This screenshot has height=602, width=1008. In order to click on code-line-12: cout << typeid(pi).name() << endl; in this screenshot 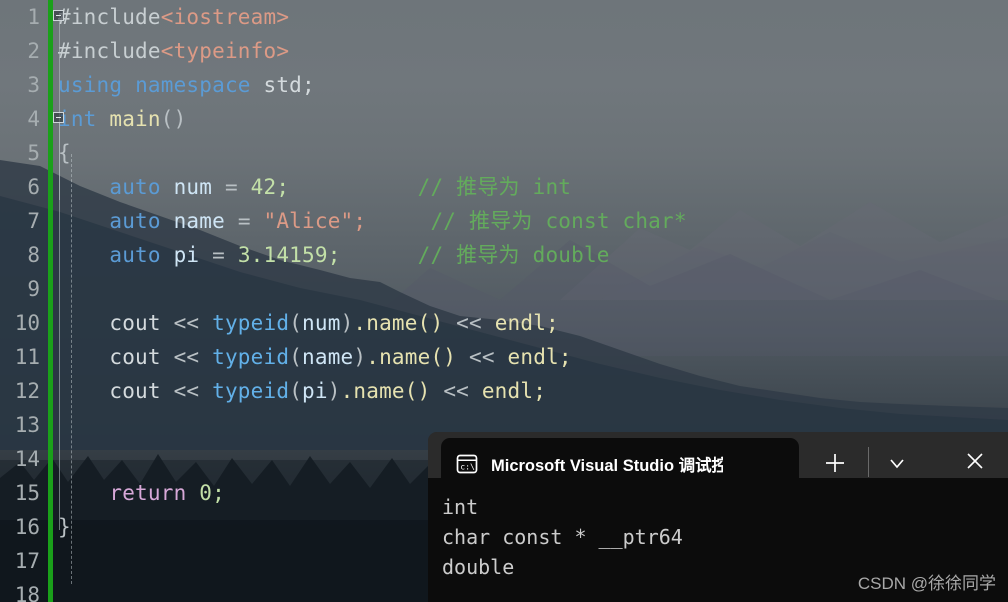, I will do `click(302, 391)`.